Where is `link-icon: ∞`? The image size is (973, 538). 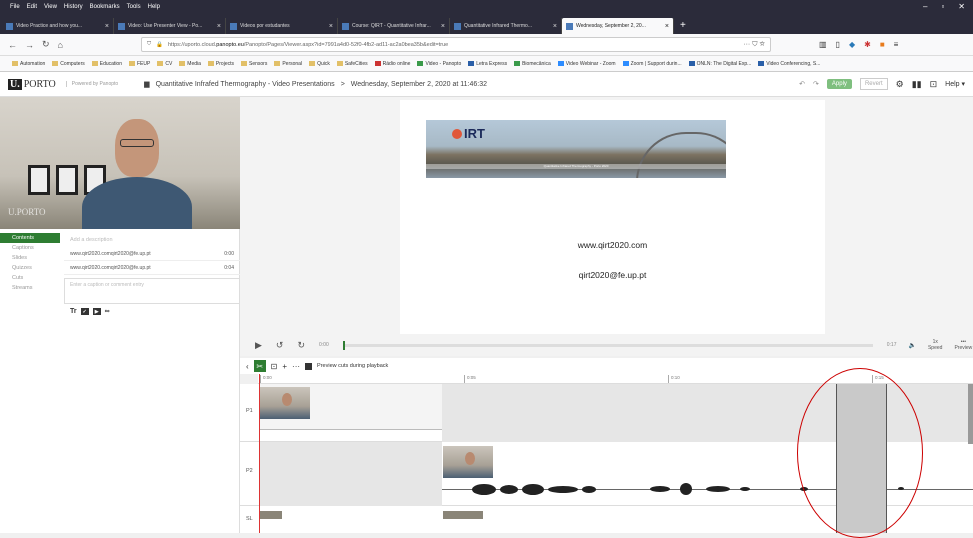 link-icon: ∞ is located at coordinates (107, 311).